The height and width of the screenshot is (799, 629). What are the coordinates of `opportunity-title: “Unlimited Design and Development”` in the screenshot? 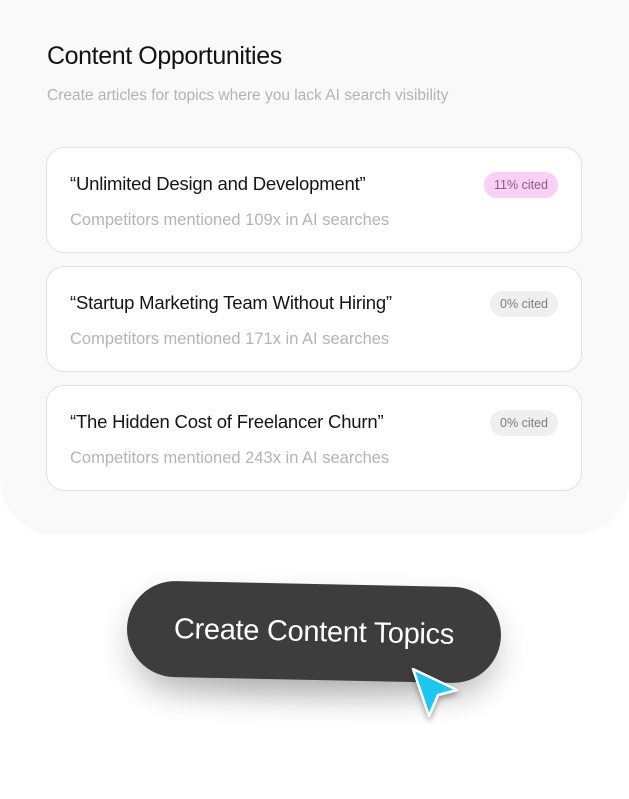 It's located at (218, 183).